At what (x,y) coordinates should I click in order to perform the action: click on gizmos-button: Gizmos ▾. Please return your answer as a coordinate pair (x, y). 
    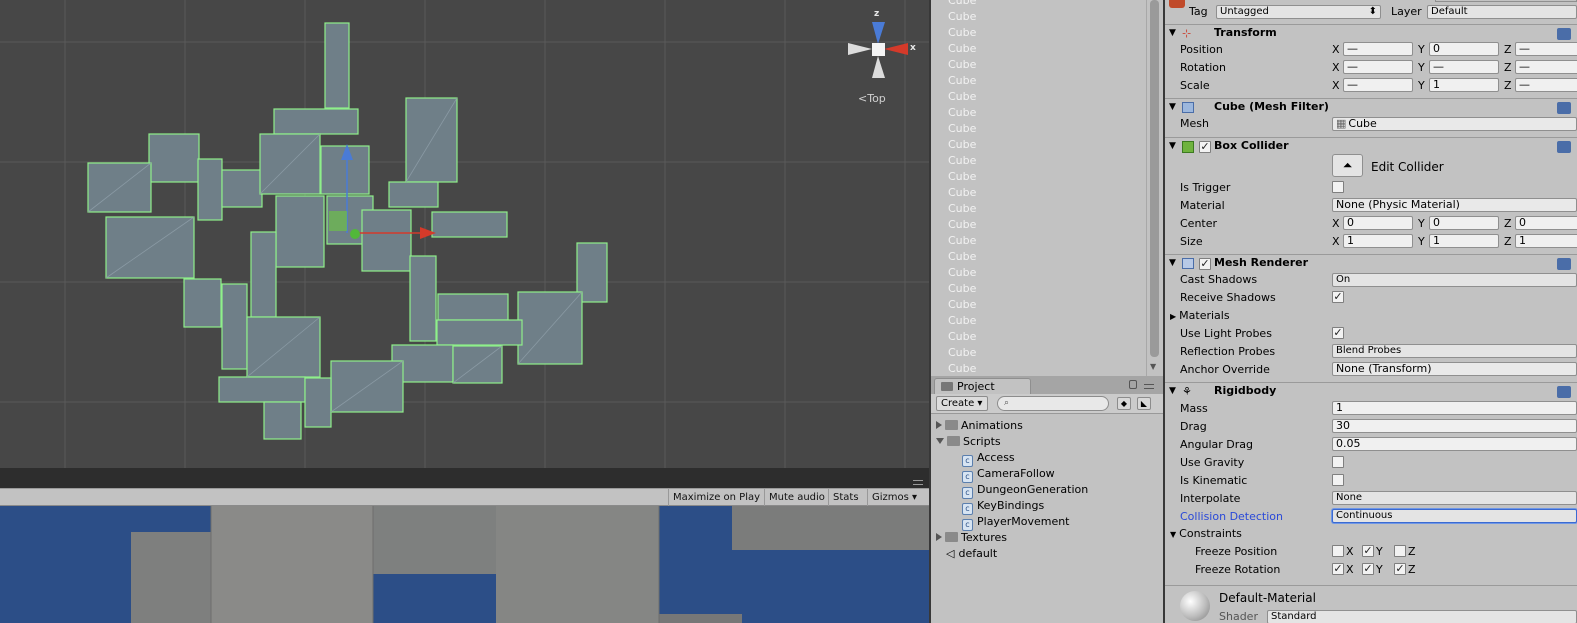
    Looking at the image, I should click on (898, 497).